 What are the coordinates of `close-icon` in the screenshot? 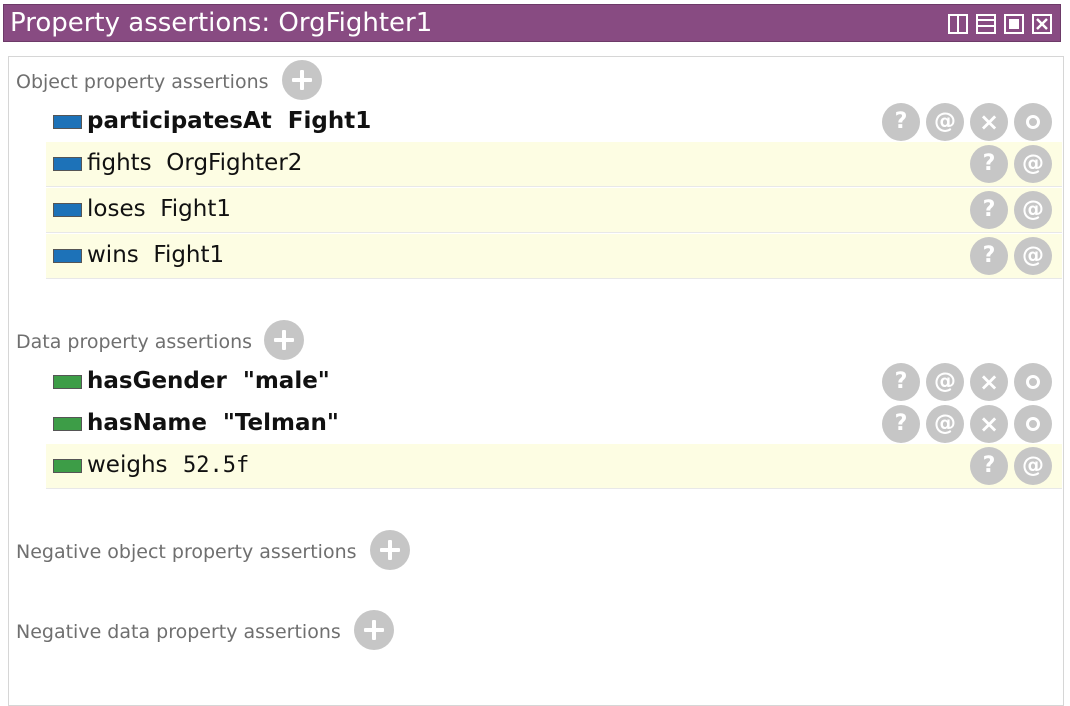 It's located at (1042, 24).